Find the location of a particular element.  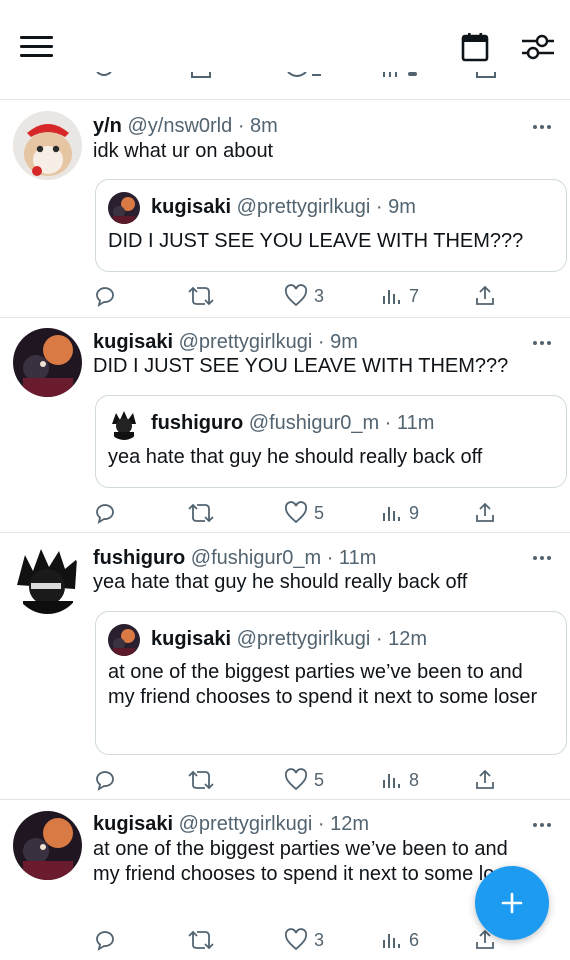

tweet-actions: 3 7 is located at coordinates (303, 296).